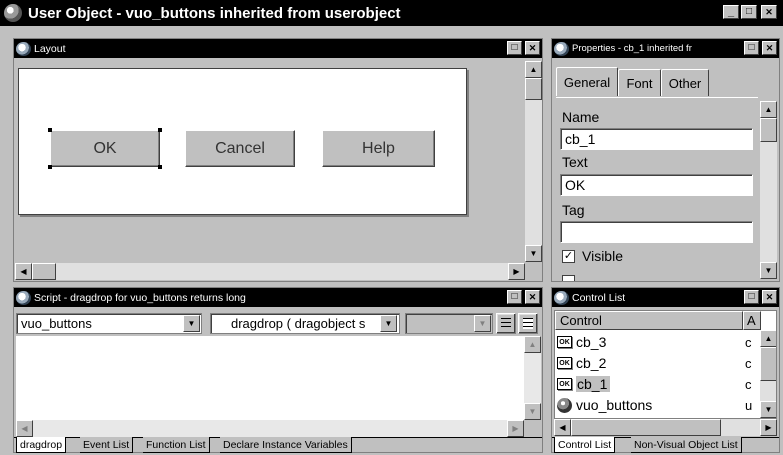 The height and width of the screenshot is (455, 783). I want to click on column-header-control: Control, so click(649, 320).